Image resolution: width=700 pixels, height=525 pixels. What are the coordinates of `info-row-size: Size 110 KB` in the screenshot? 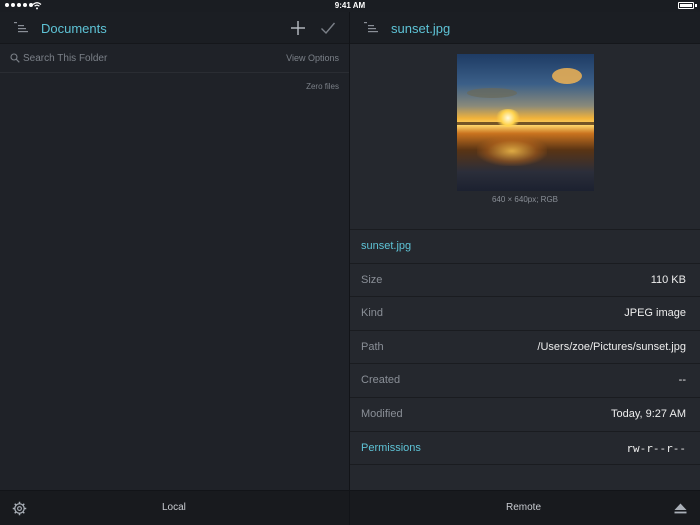 It's located at (525, 280).